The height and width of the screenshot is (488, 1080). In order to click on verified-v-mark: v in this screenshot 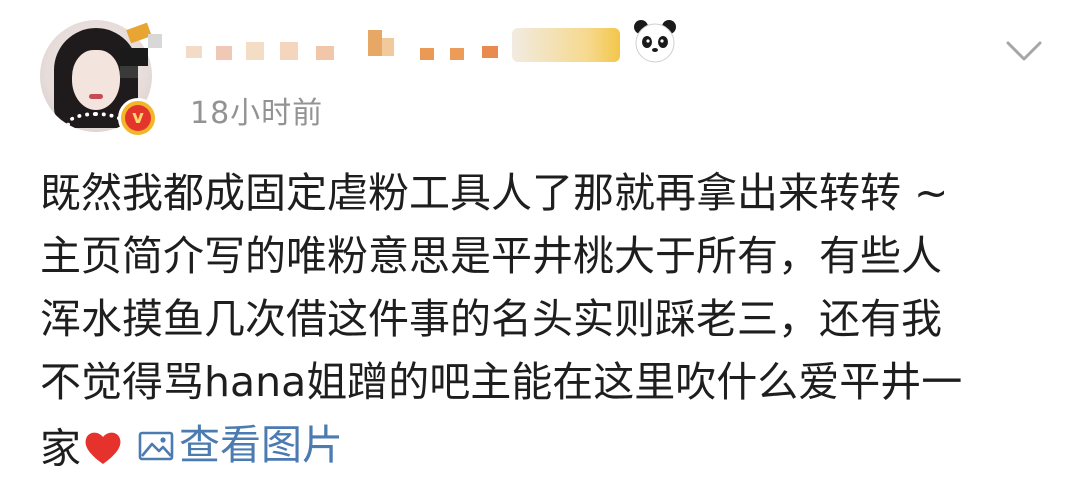, I will do `click(138, 118)`.